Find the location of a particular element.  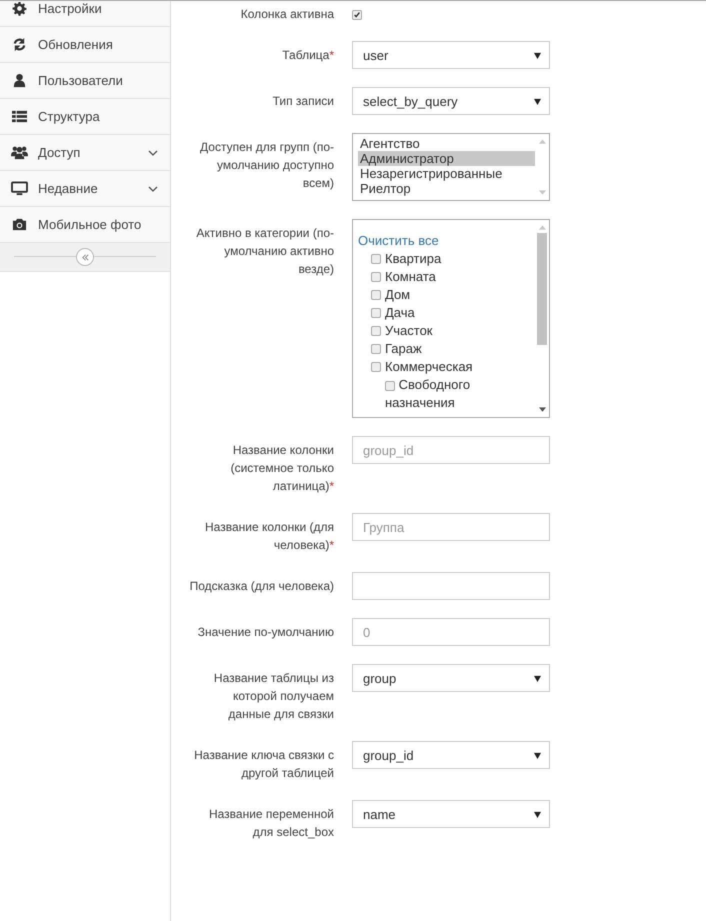

field-label: Название колонки (для человека)* is located at coordinates (269, 536).